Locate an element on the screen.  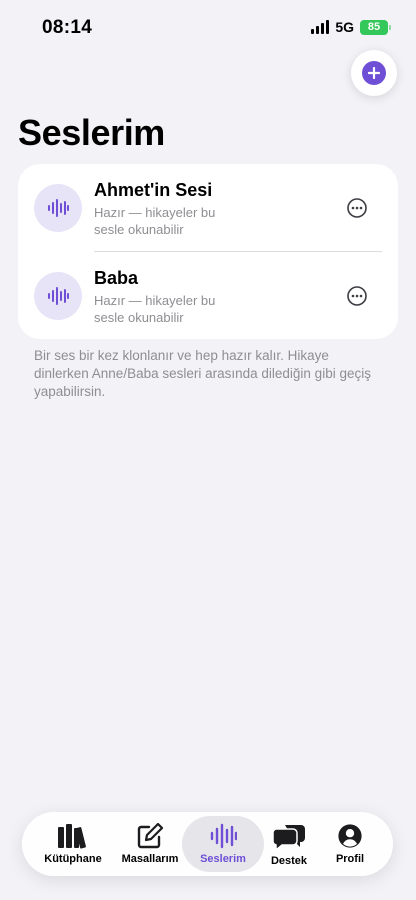
battery-level: 85 is located at coordinates (374, 27).